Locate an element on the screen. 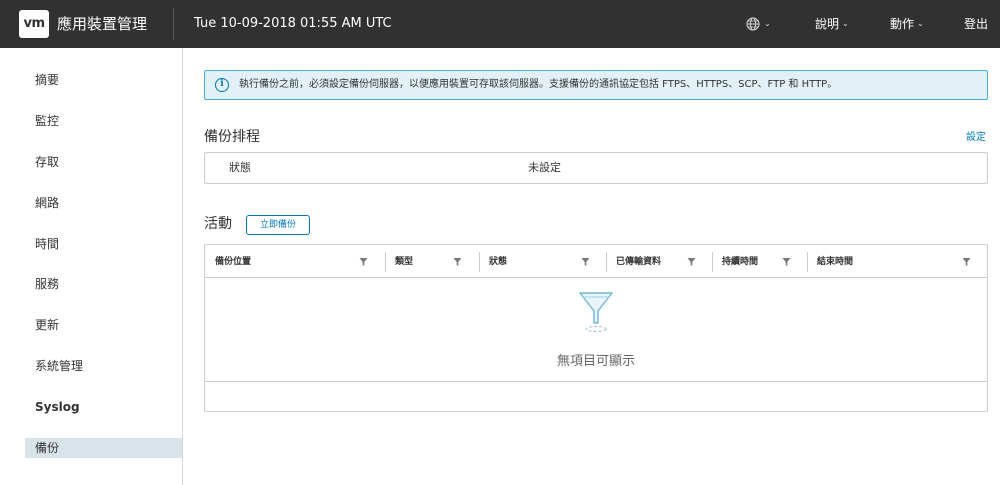 The width and height of the screenshot is (1000, 485). backup-now-button: 立即備份 is located at coordinates (278, 225).